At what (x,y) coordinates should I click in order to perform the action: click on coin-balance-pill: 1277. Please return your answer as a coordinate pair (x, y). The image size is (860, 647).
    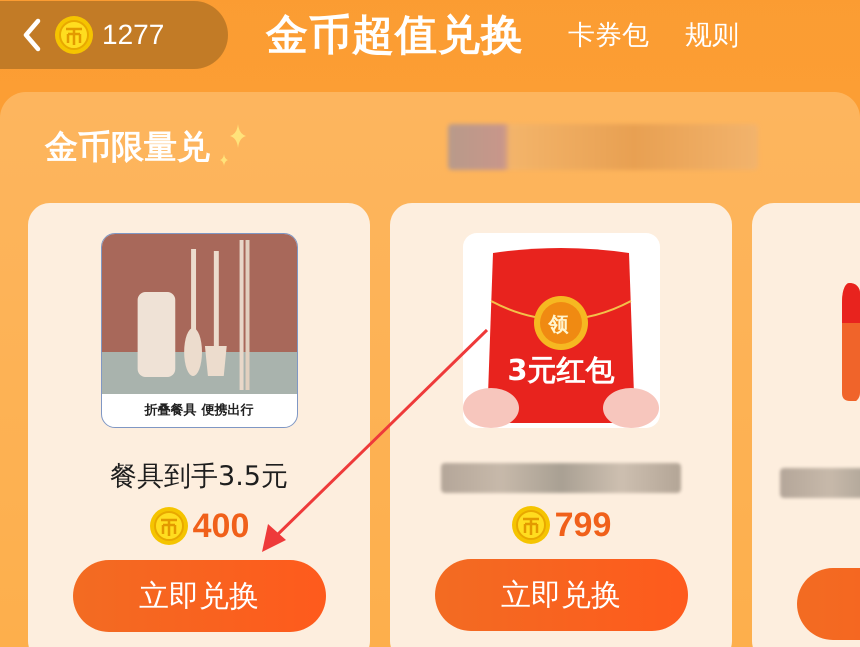
    Looking at the image, I should click on (114, 35).